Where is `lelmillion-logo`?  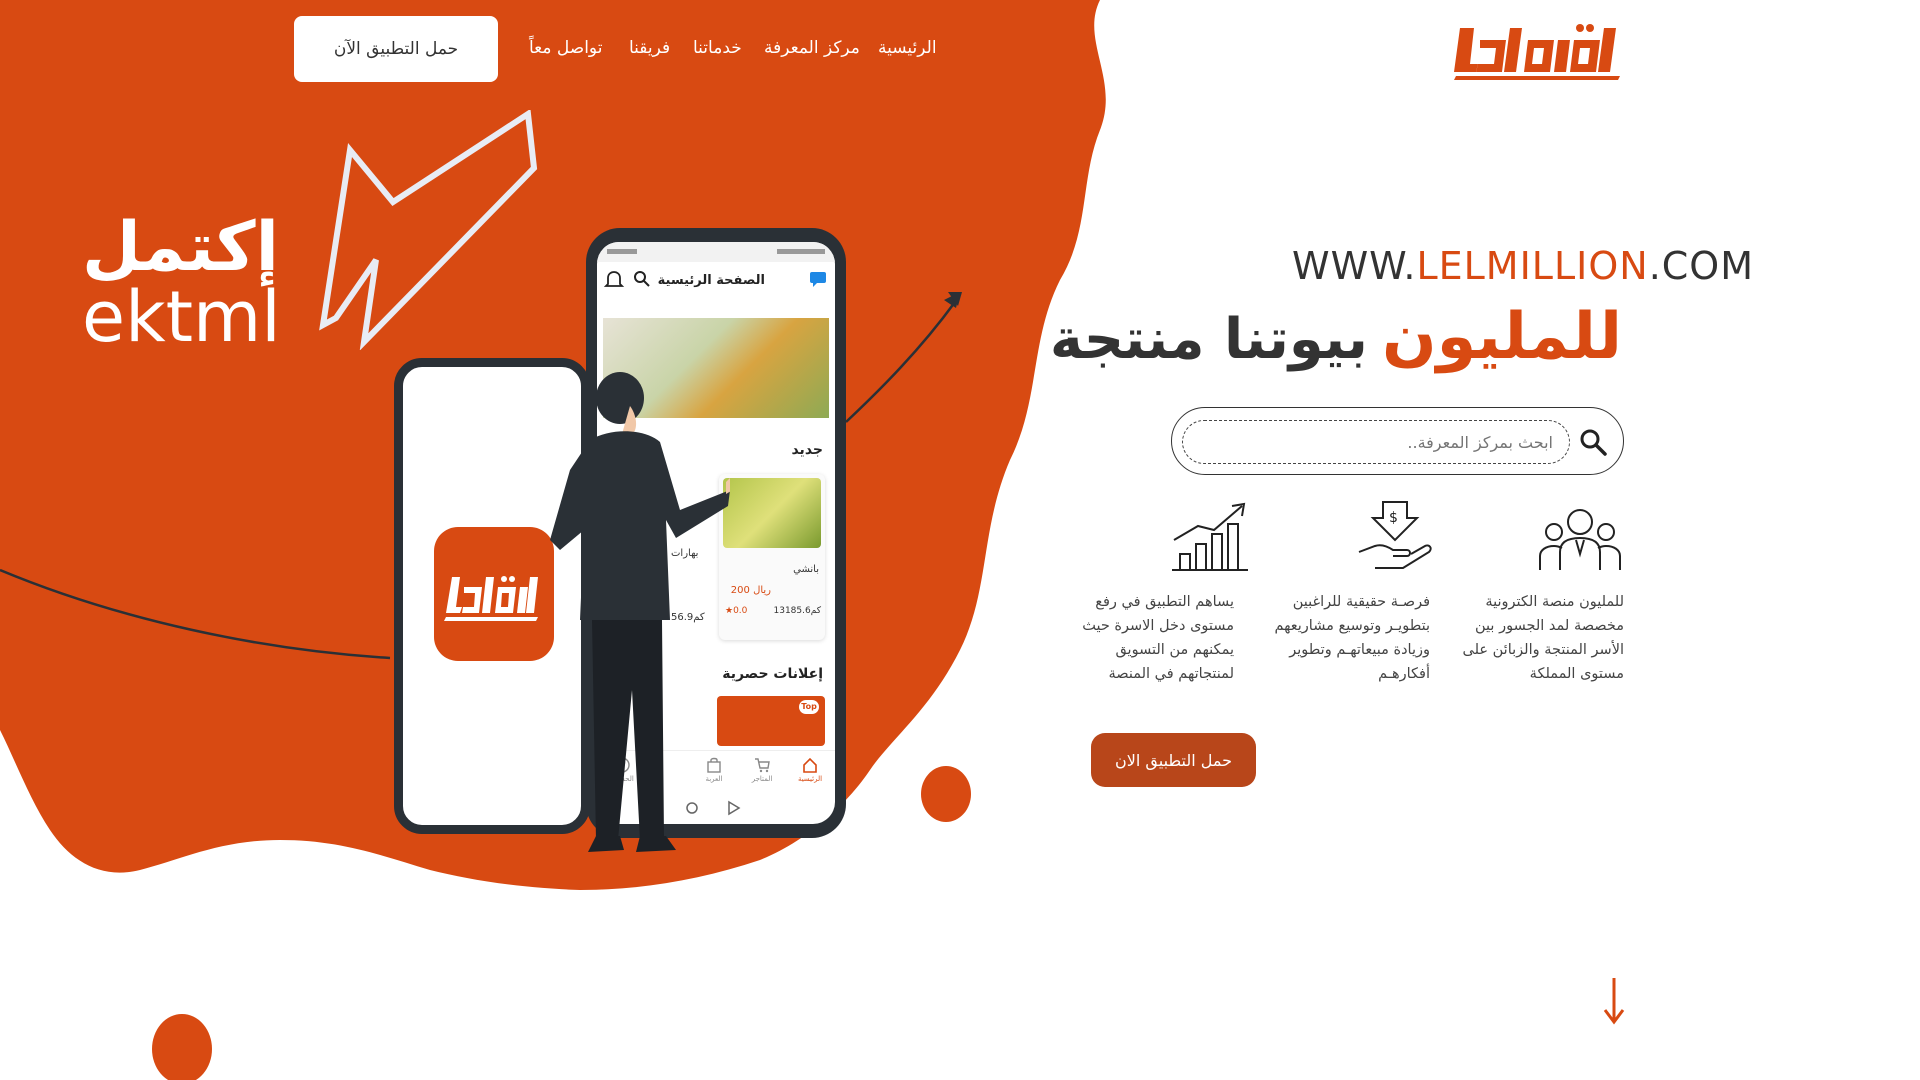
lelmillion-logo is located at coordinates (1539, 52).